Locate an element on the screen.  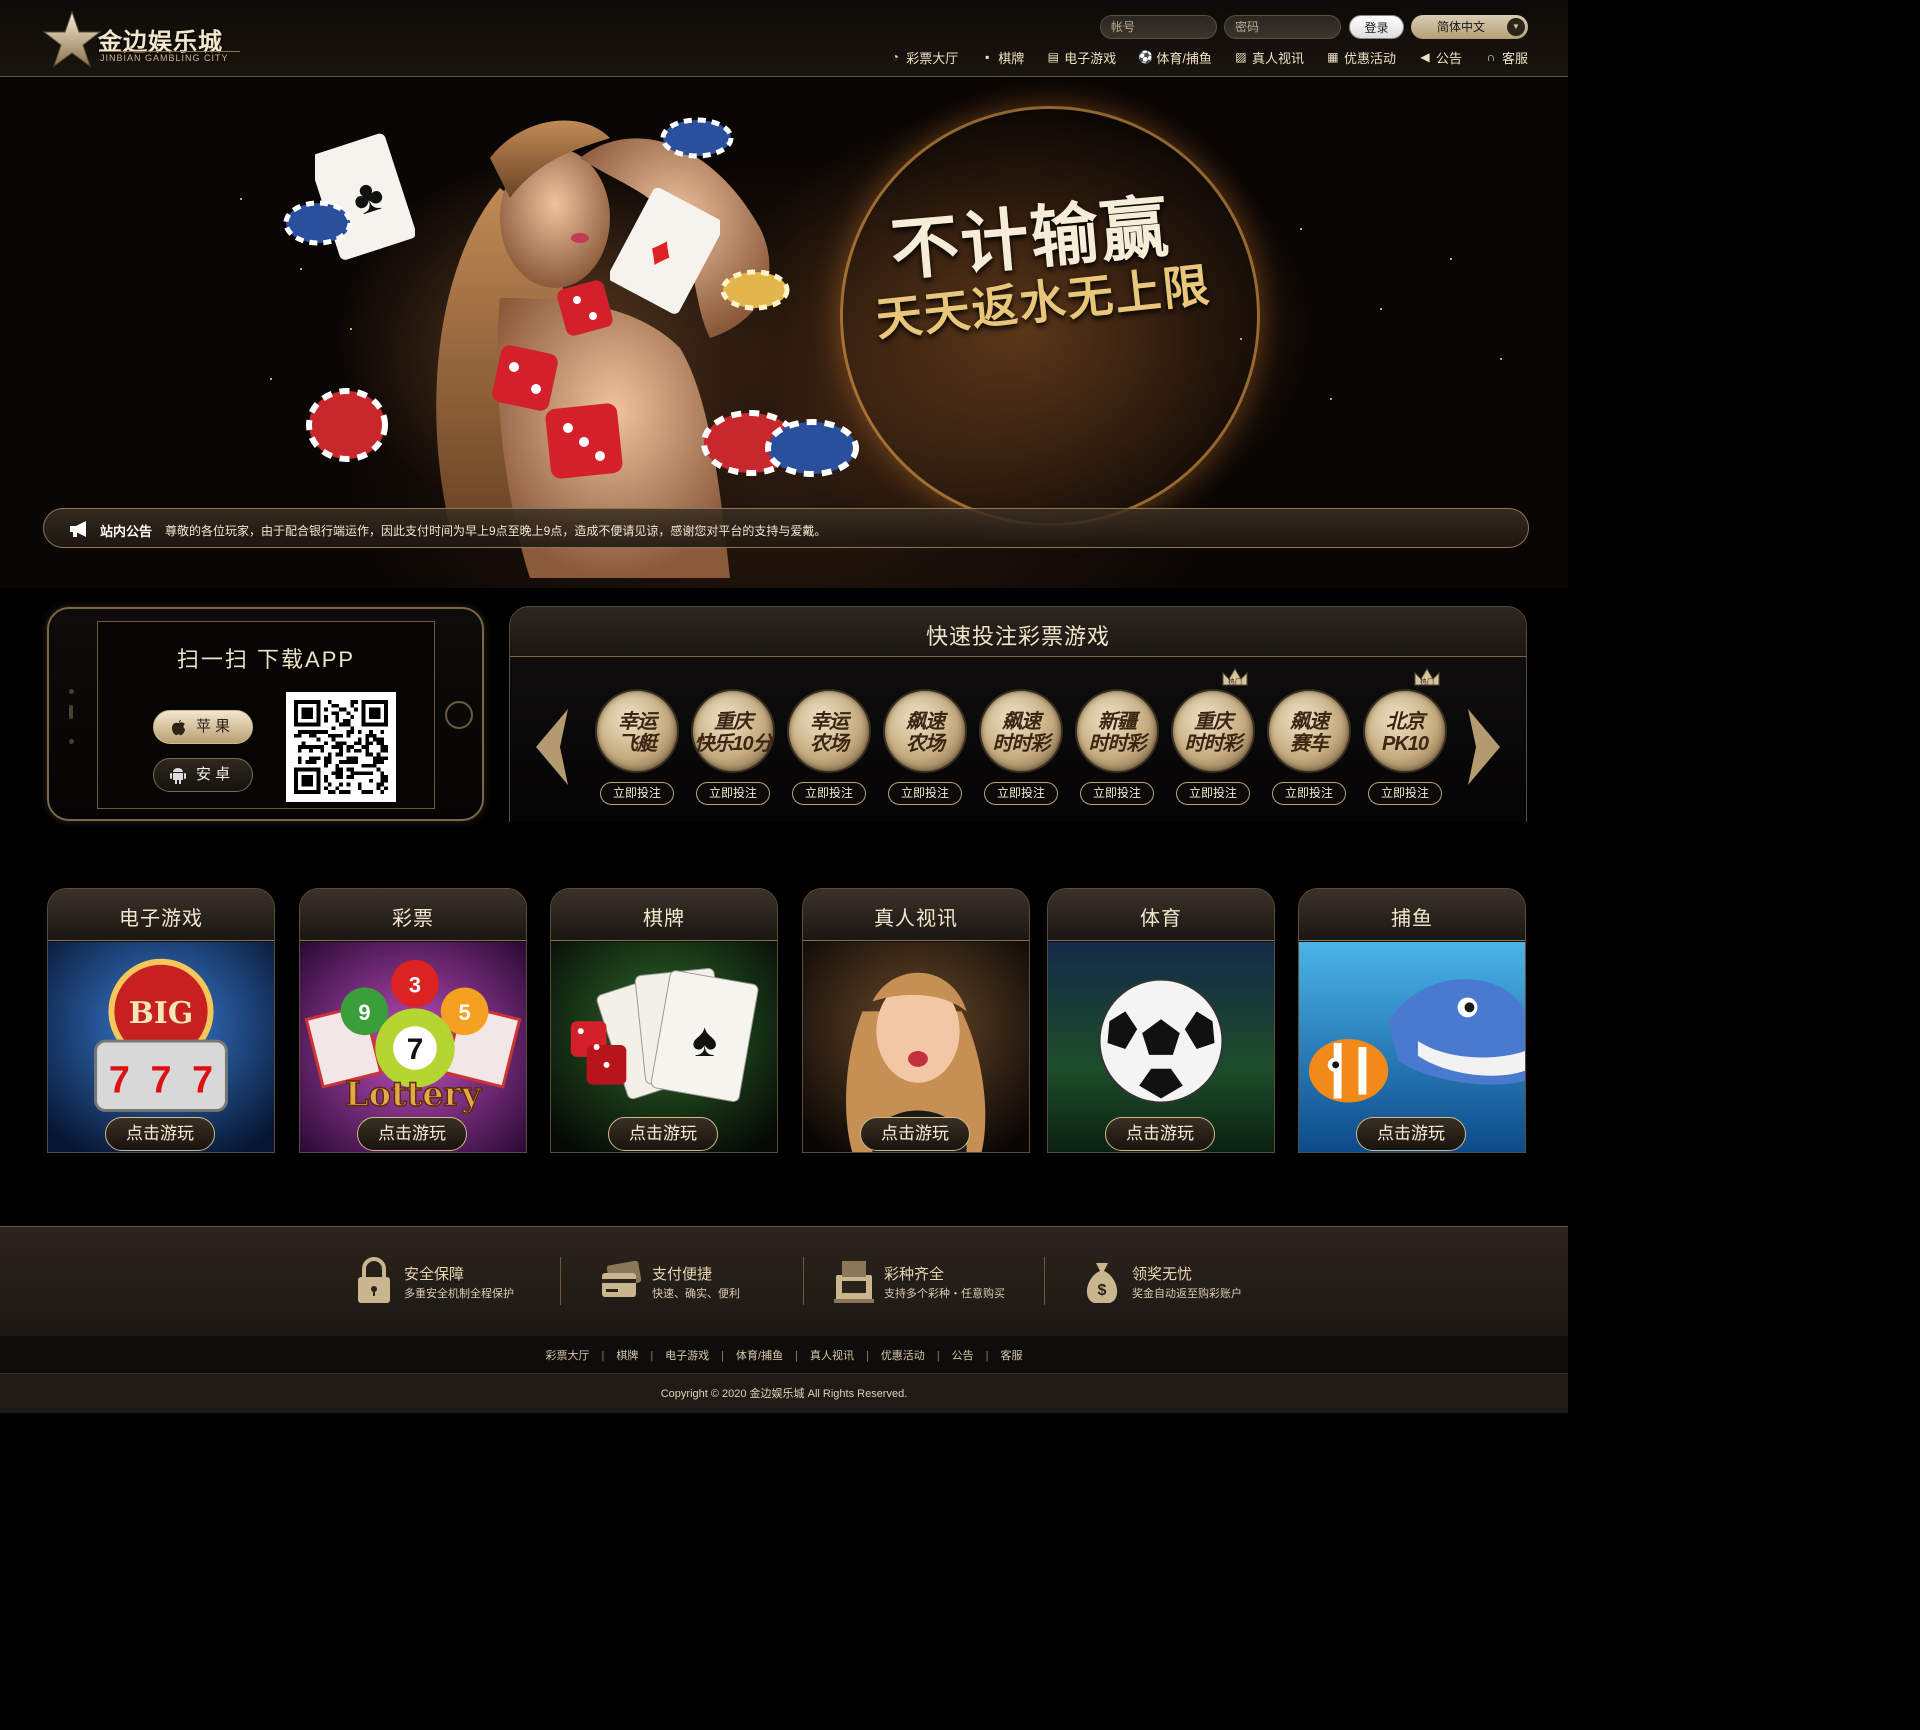
password-input: 密码 is located at coordinates (1282, 27).